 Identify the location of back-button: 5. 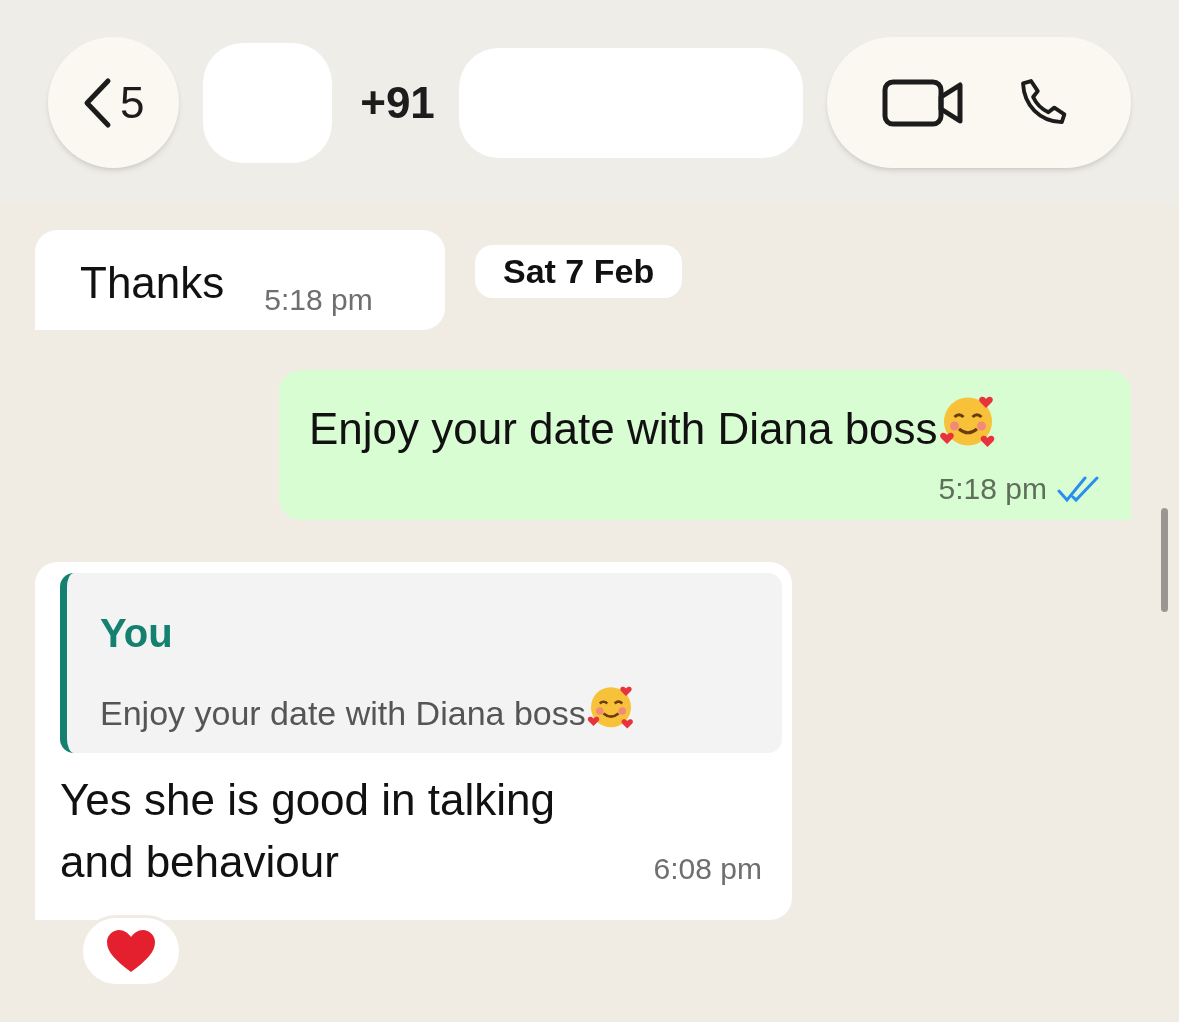
(113, 102).